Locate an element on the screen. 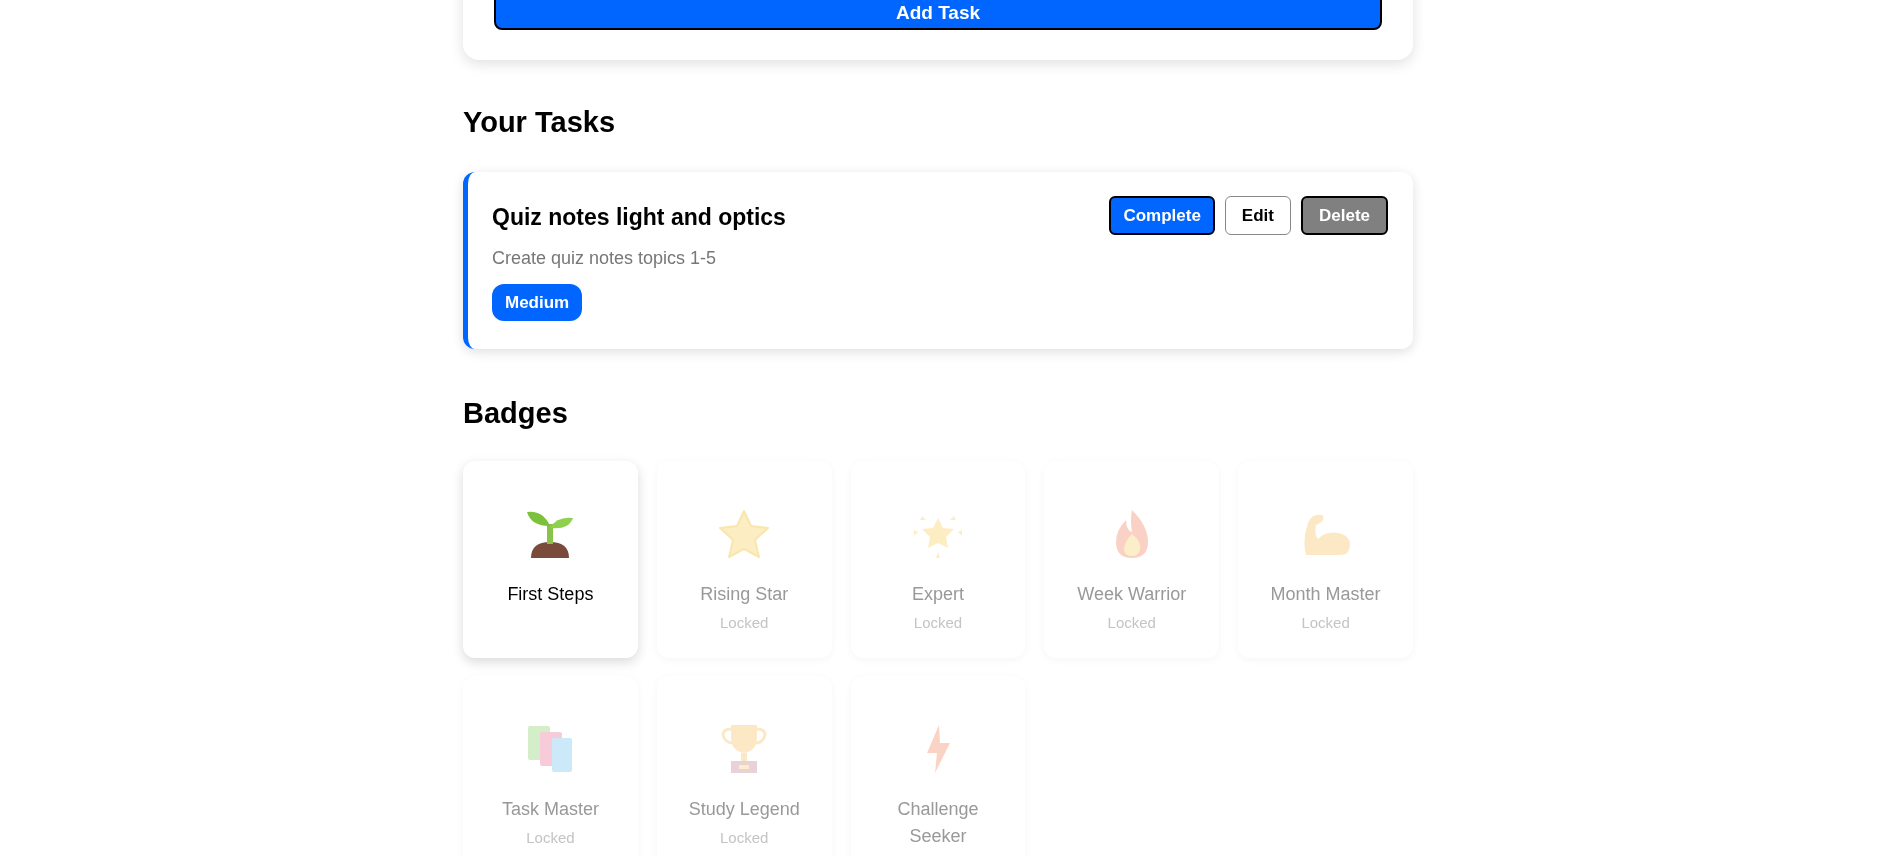  task-title: Quiz notes light and optics is located at coordinates (639, 217).